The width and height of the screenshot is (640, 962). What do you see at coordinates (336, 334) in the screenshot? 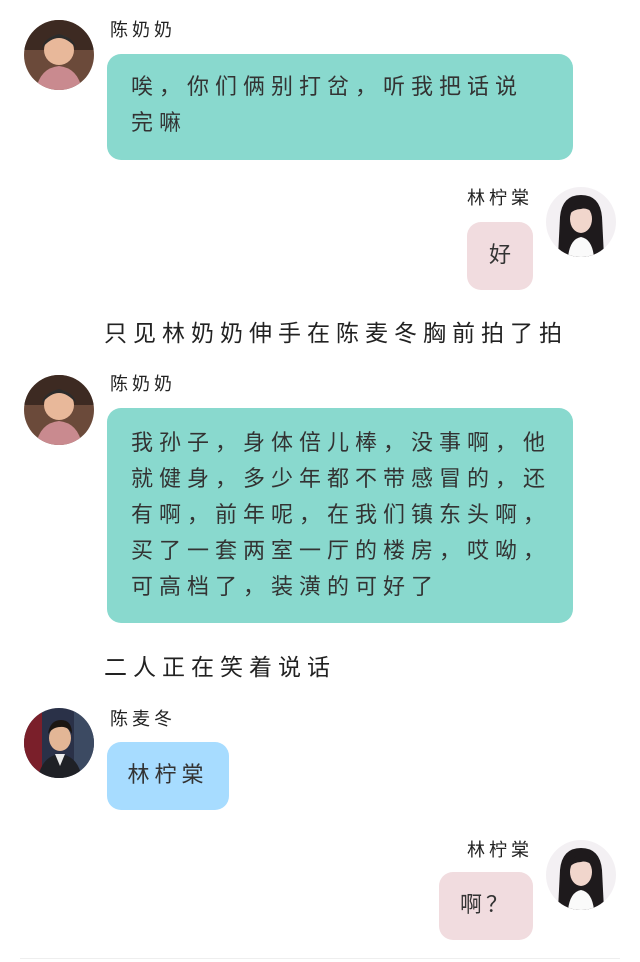
I see `narration-text: 只见林奶奶伸手在陈麦冬胸前拍了拍` at bounding box center [336, 334].